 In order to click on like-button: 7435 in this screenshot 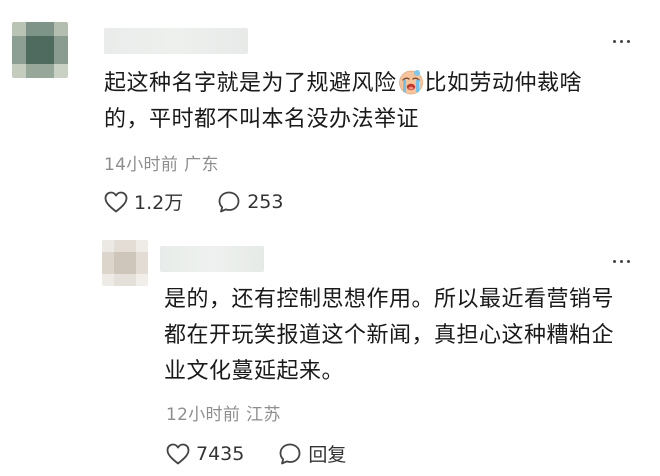, I will do `click(205, 454)`.